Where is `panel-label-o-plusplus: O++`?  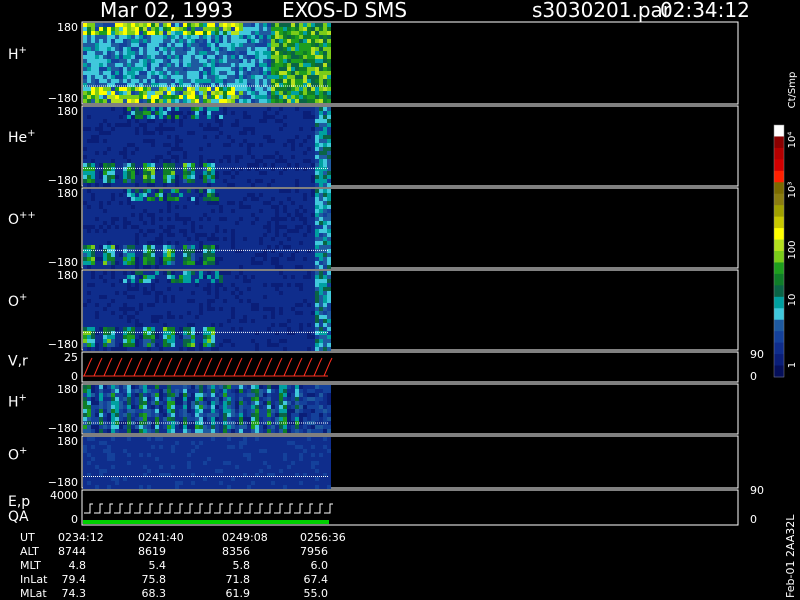
panel-label-o-plusplus: O++ is located at coordinates (22, 219).